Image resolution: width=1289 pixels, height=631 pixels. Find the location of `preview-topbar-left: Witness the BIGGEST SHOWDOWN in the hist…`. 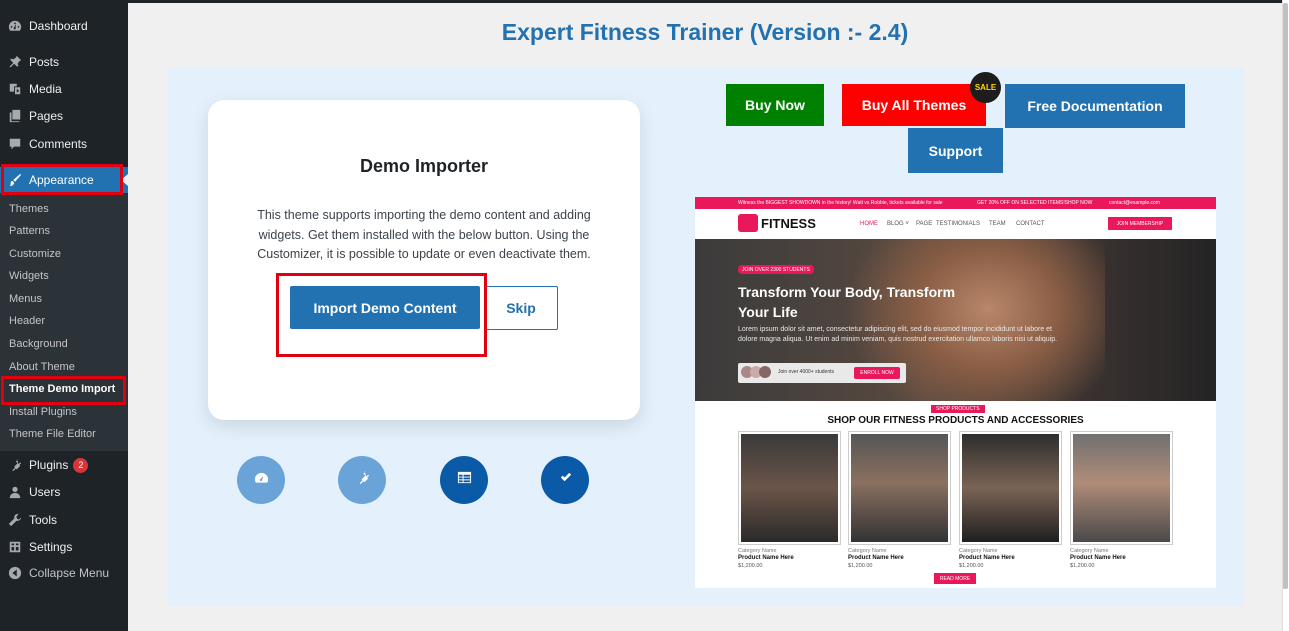

preview-topbar-left: Witness the BIGGEST SHOWDOWN in the hist… is located at coordinates (840, 203).